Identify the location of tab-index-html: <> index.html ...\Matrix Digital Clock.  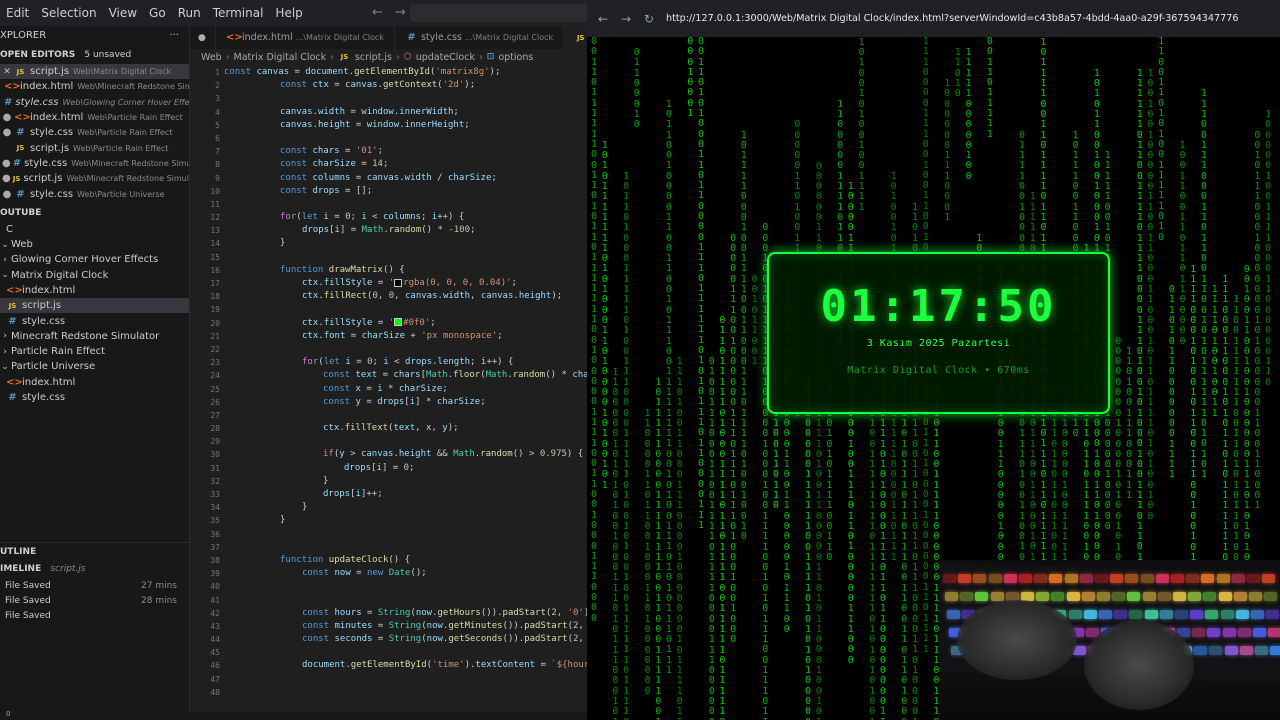
(305, 37).